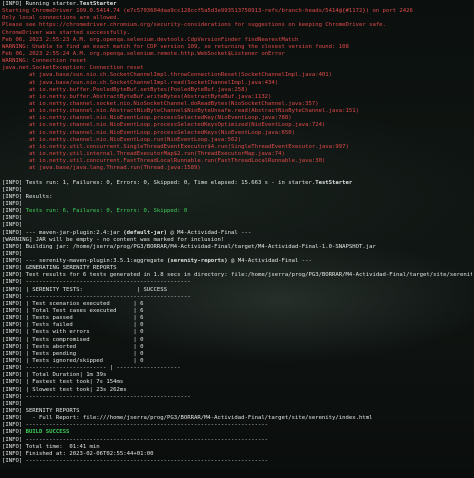  I want to click on terminal-line: [INFO] | Tests with errors | 0, so click(237, 332).